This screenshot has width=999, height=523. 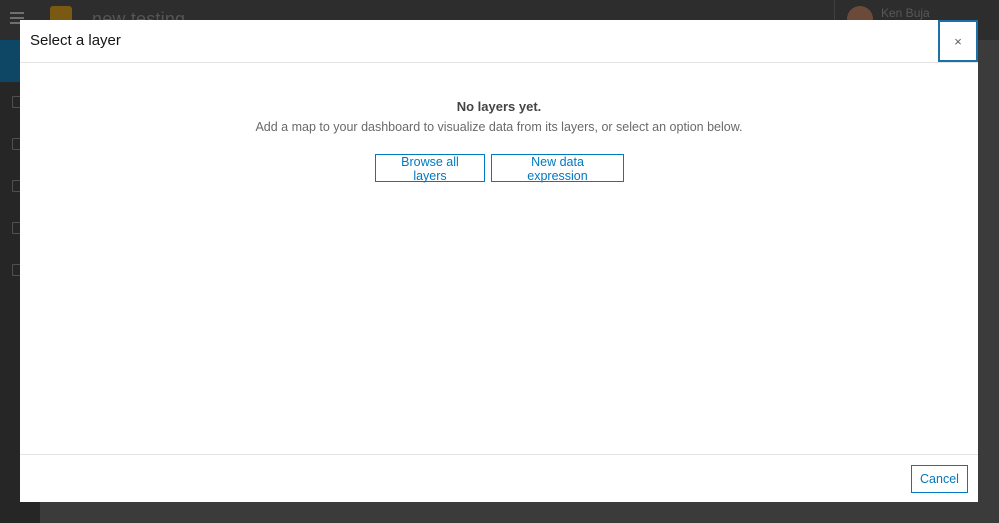 What do you see at coordinates (499, 106) in the screenshot?
I see `empty-state-heading: No layers yet.` at bounding box center [499, 106].